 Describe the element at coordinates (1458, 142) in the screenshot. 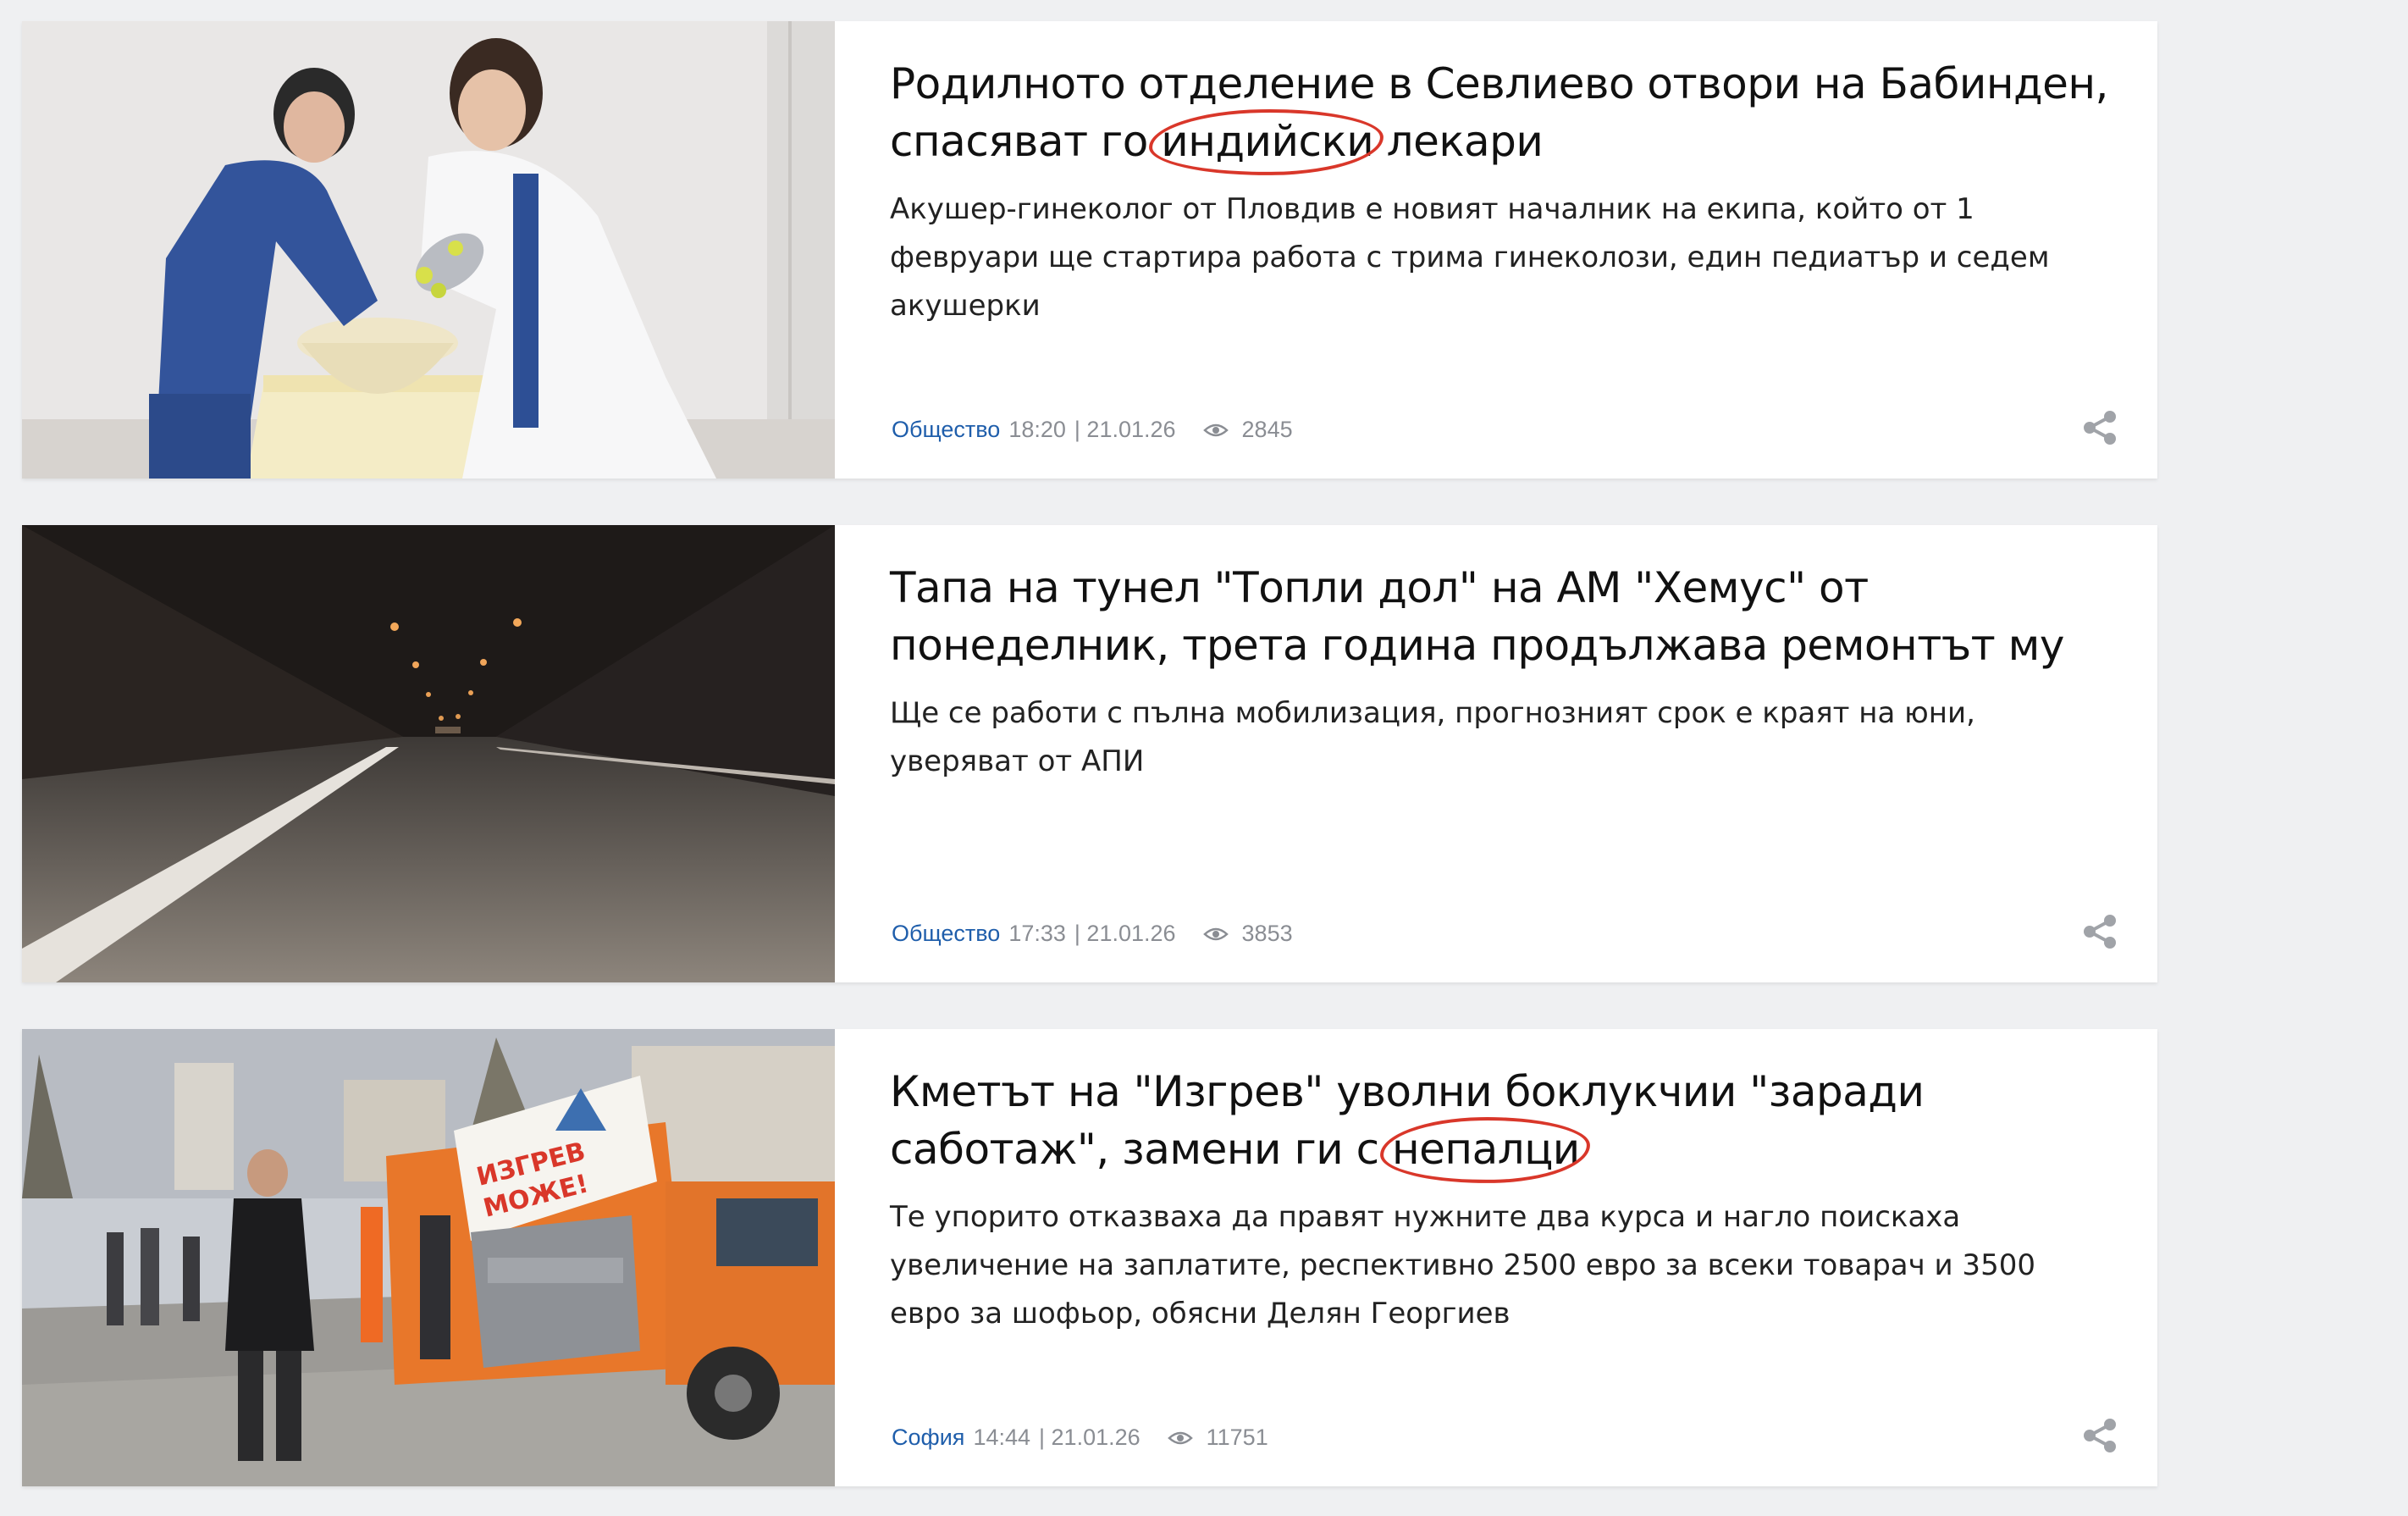

I see `title-text-end: лекари` at that location.